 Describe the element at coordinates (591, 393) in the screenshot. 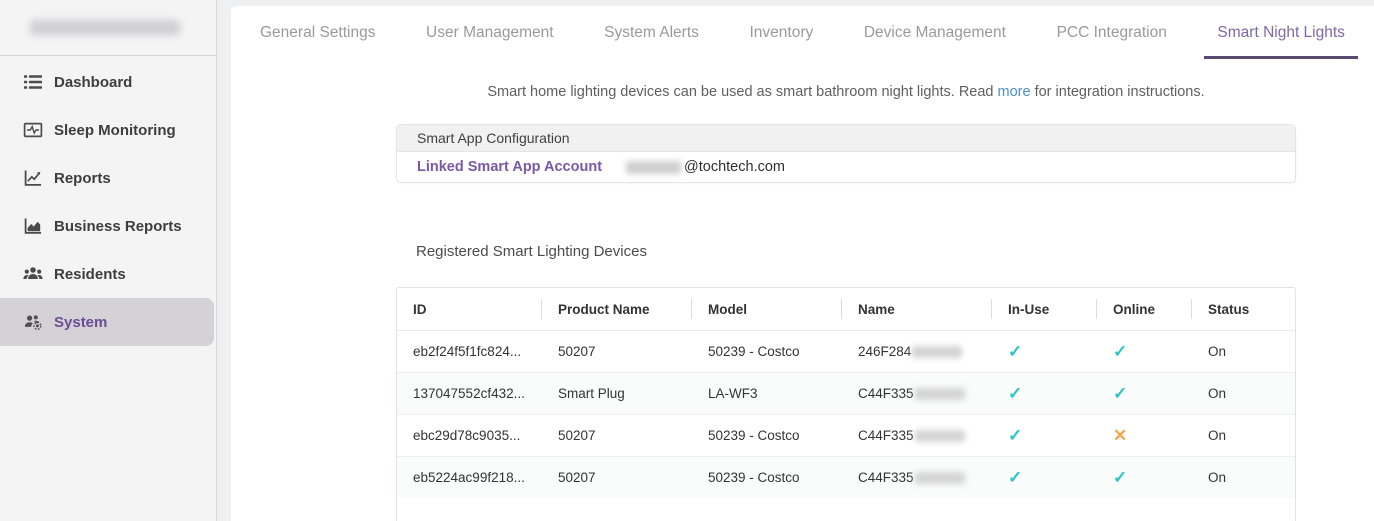

I see `cell-product-name: Smart Plug` at that location.